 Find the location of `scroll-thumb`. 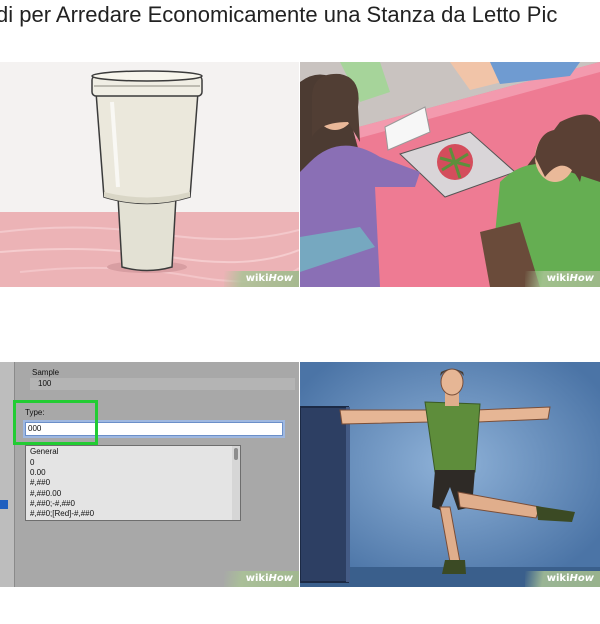

scroll-thumb is located at coordinates (236, 454).